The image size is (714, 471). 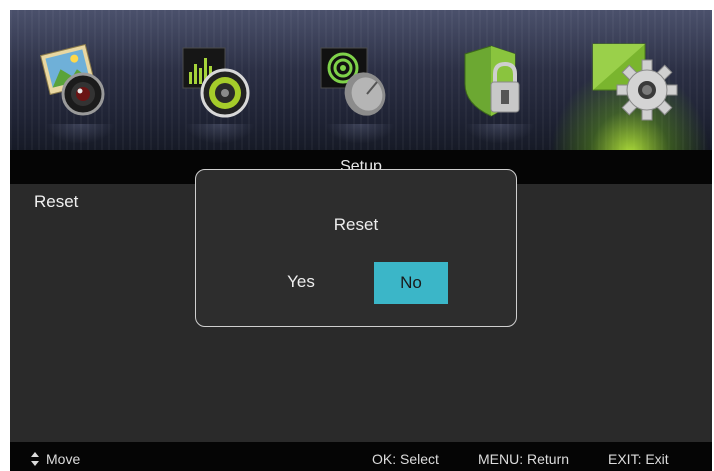 I want to click on sound-icon, so click(x=216, y=82).